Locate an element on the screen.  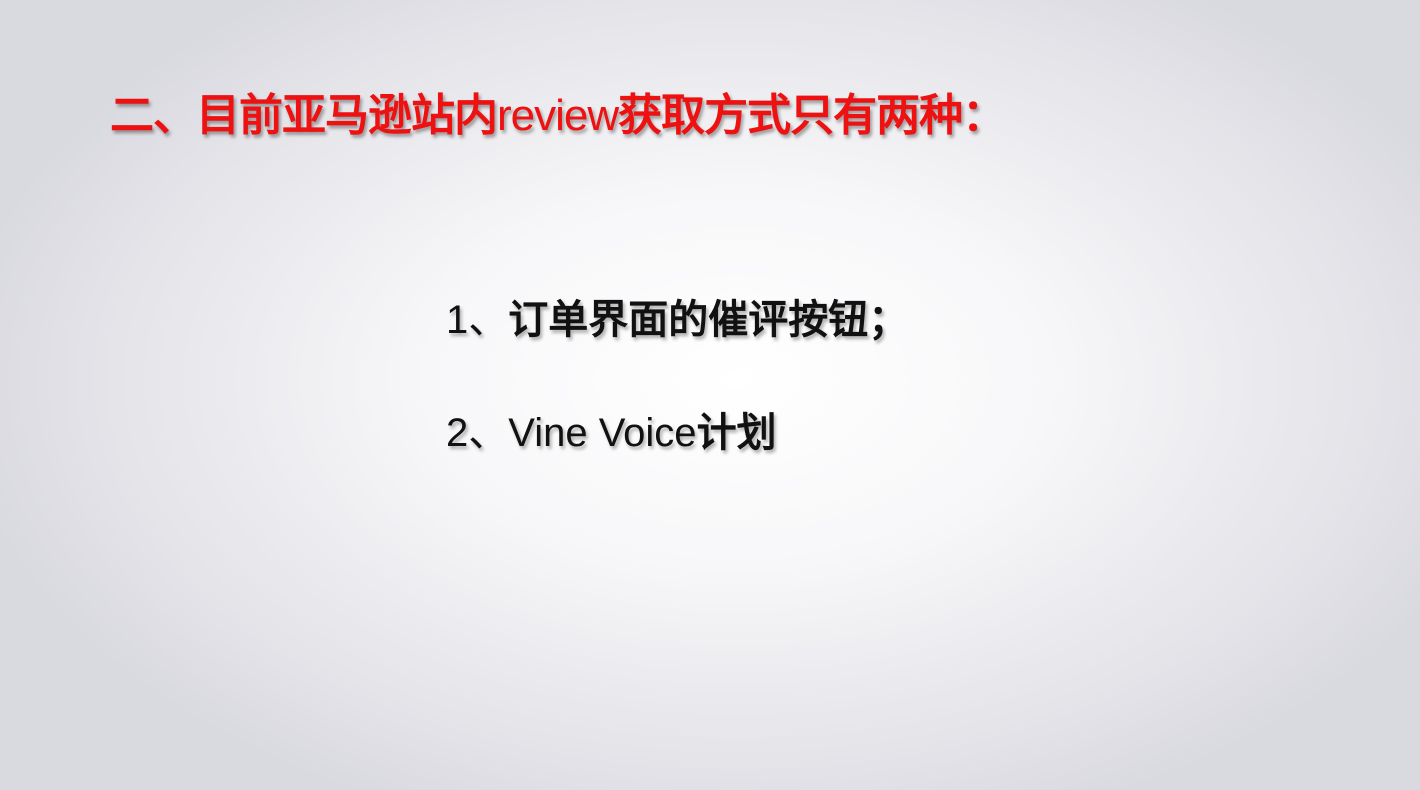
title-part-1: 二、目前亚马逊站内 is located at coordinates (304, 115).